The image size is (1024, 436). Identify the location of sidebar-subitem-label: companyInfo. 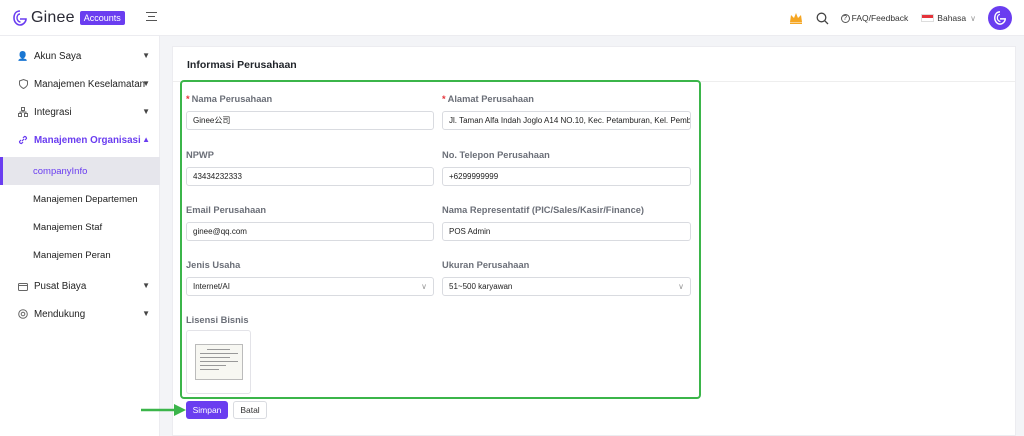
(60, 171).